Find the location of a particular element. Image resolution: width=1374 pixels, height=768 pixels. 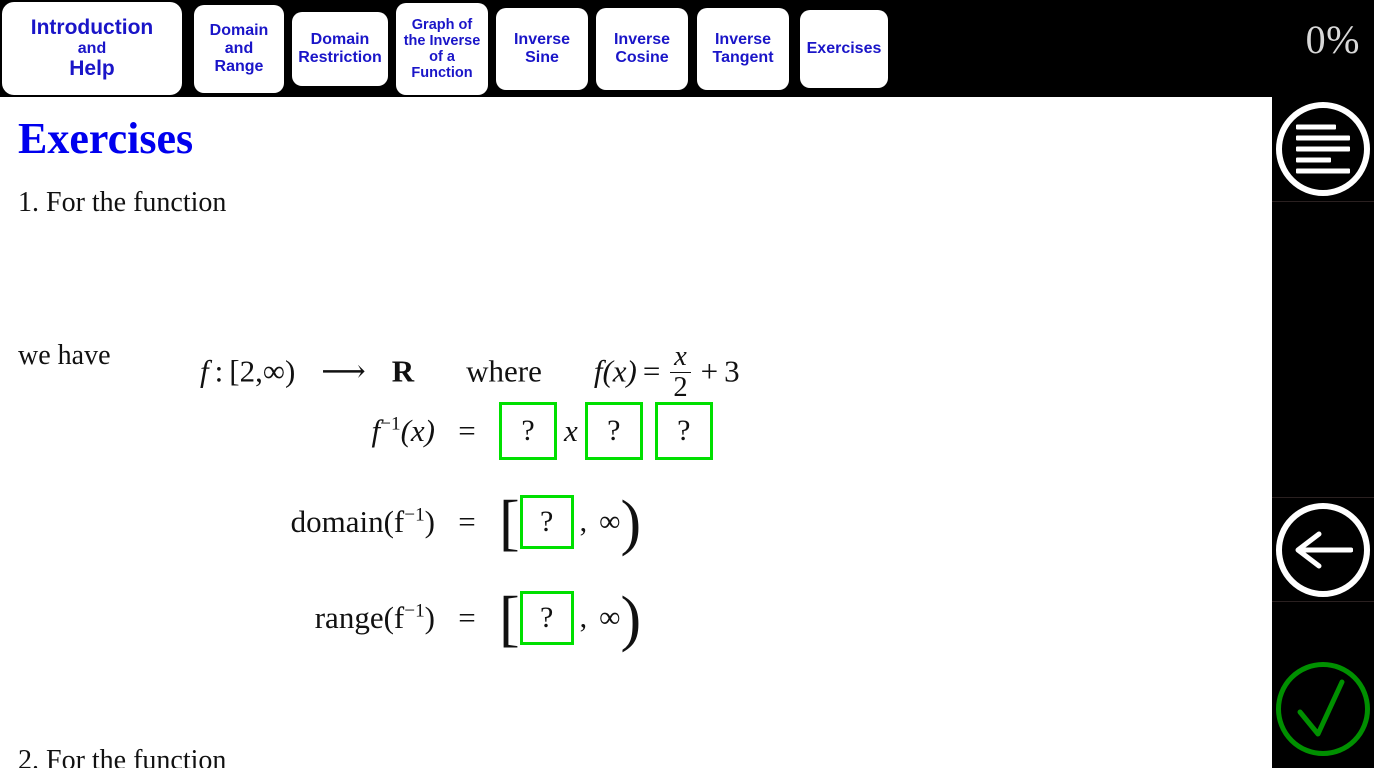

tab-inverse-sine: Inverse Sine is located at coordinates (542, 49).